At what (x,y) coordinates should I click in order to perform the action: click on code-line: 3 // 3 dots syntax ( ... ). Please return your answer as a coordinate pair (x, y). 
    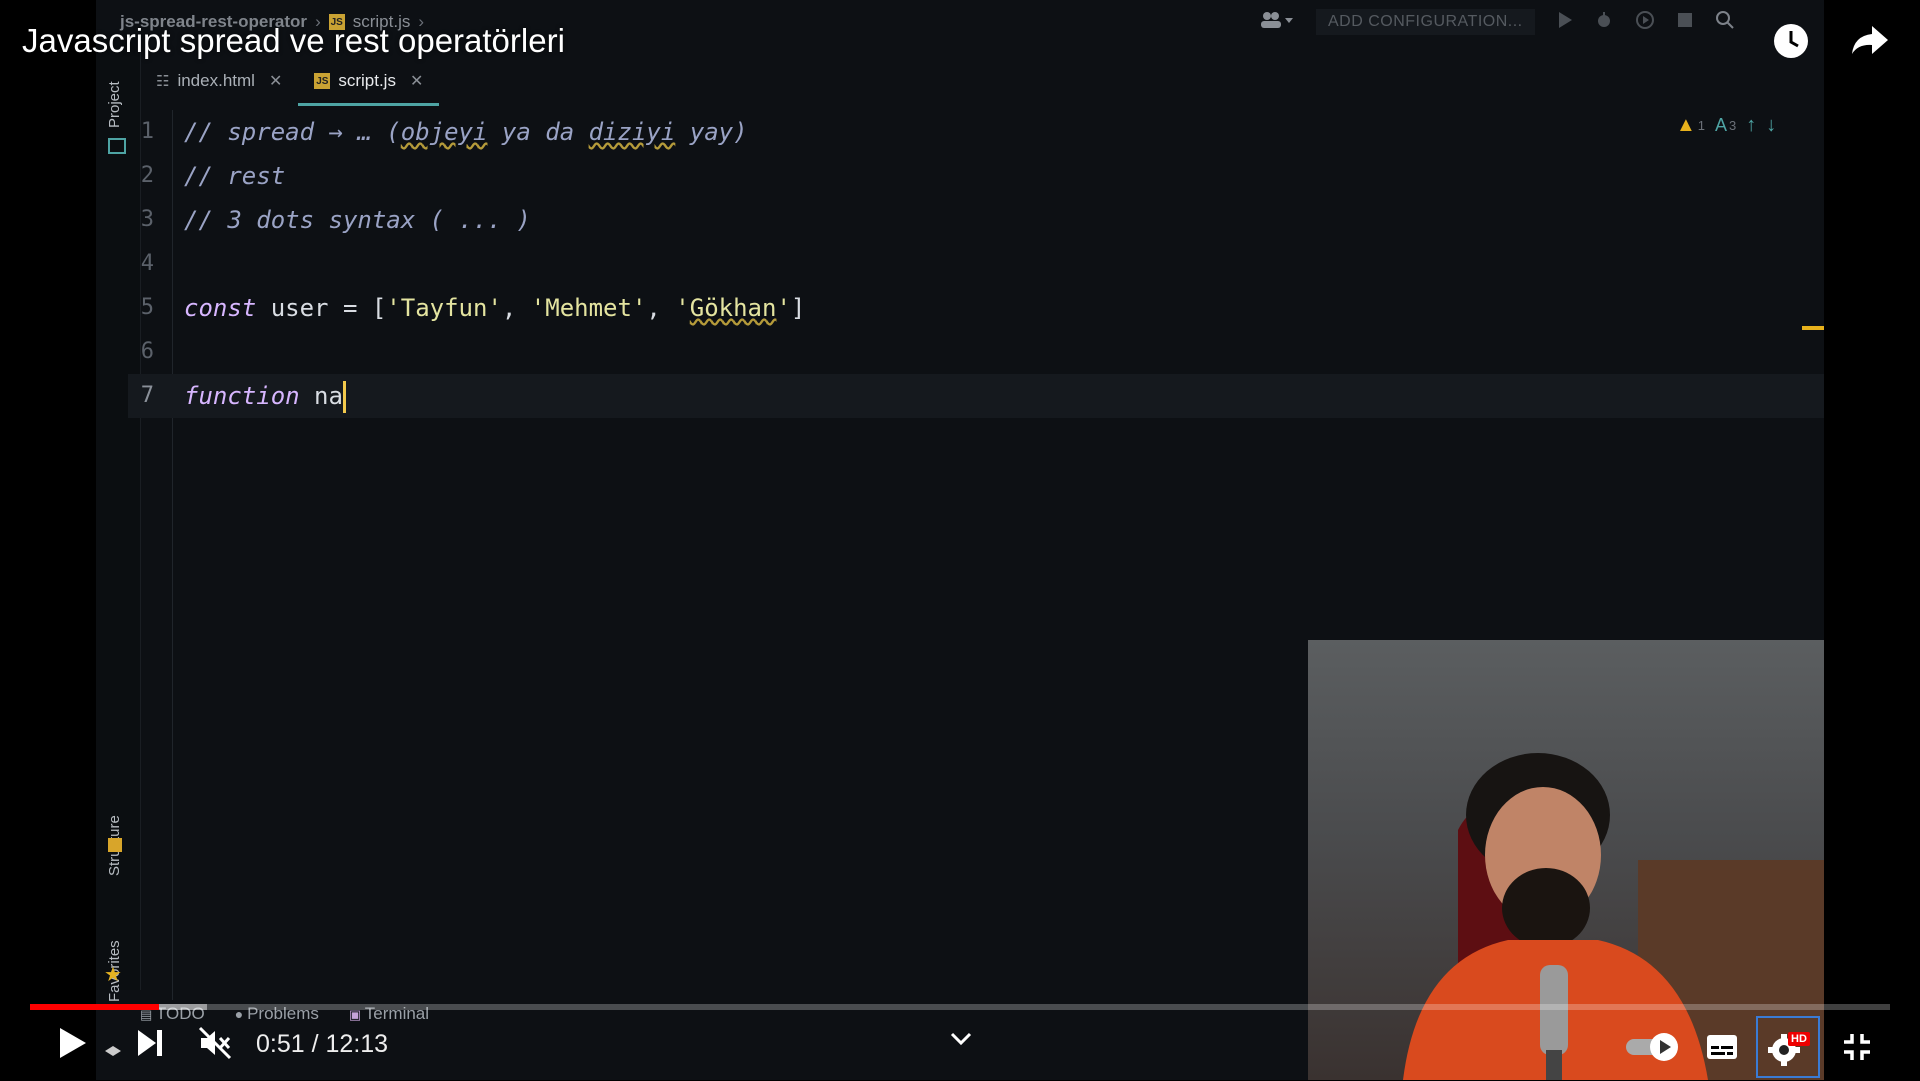
    Looking at the image, I should click on (976, 220).